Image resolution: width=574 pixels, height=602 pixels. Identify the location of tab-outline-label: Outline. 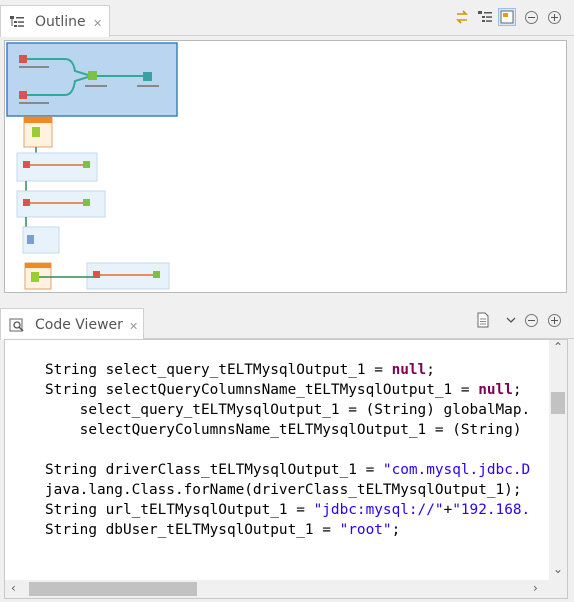
(60, 22).